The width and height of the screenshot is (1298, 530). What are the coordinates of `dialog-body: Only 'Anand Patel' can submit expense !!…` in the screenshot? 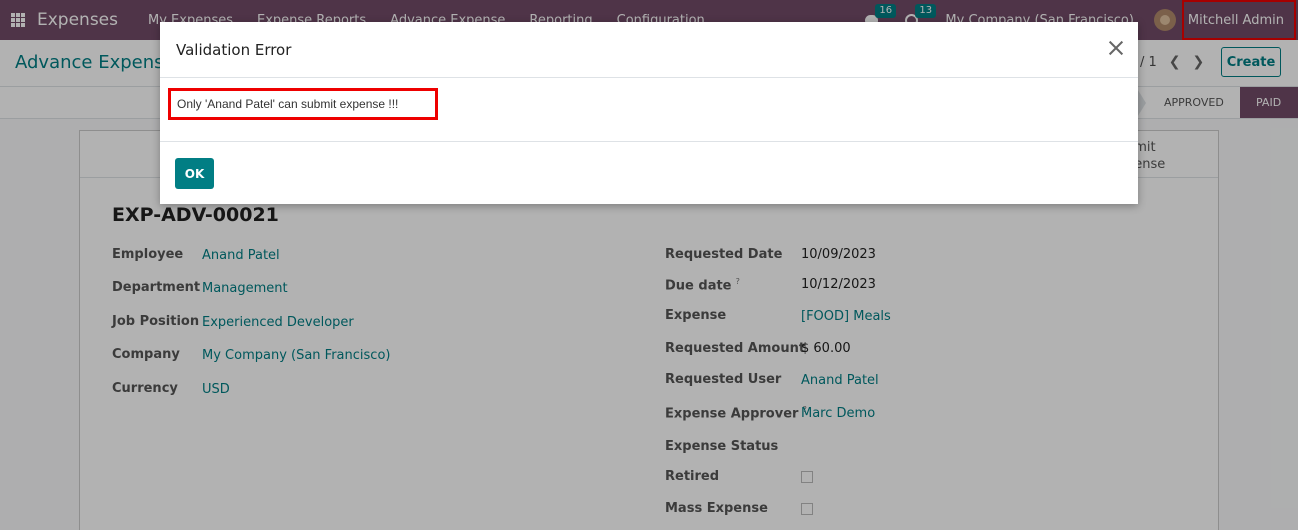 It's located at (649, 110).